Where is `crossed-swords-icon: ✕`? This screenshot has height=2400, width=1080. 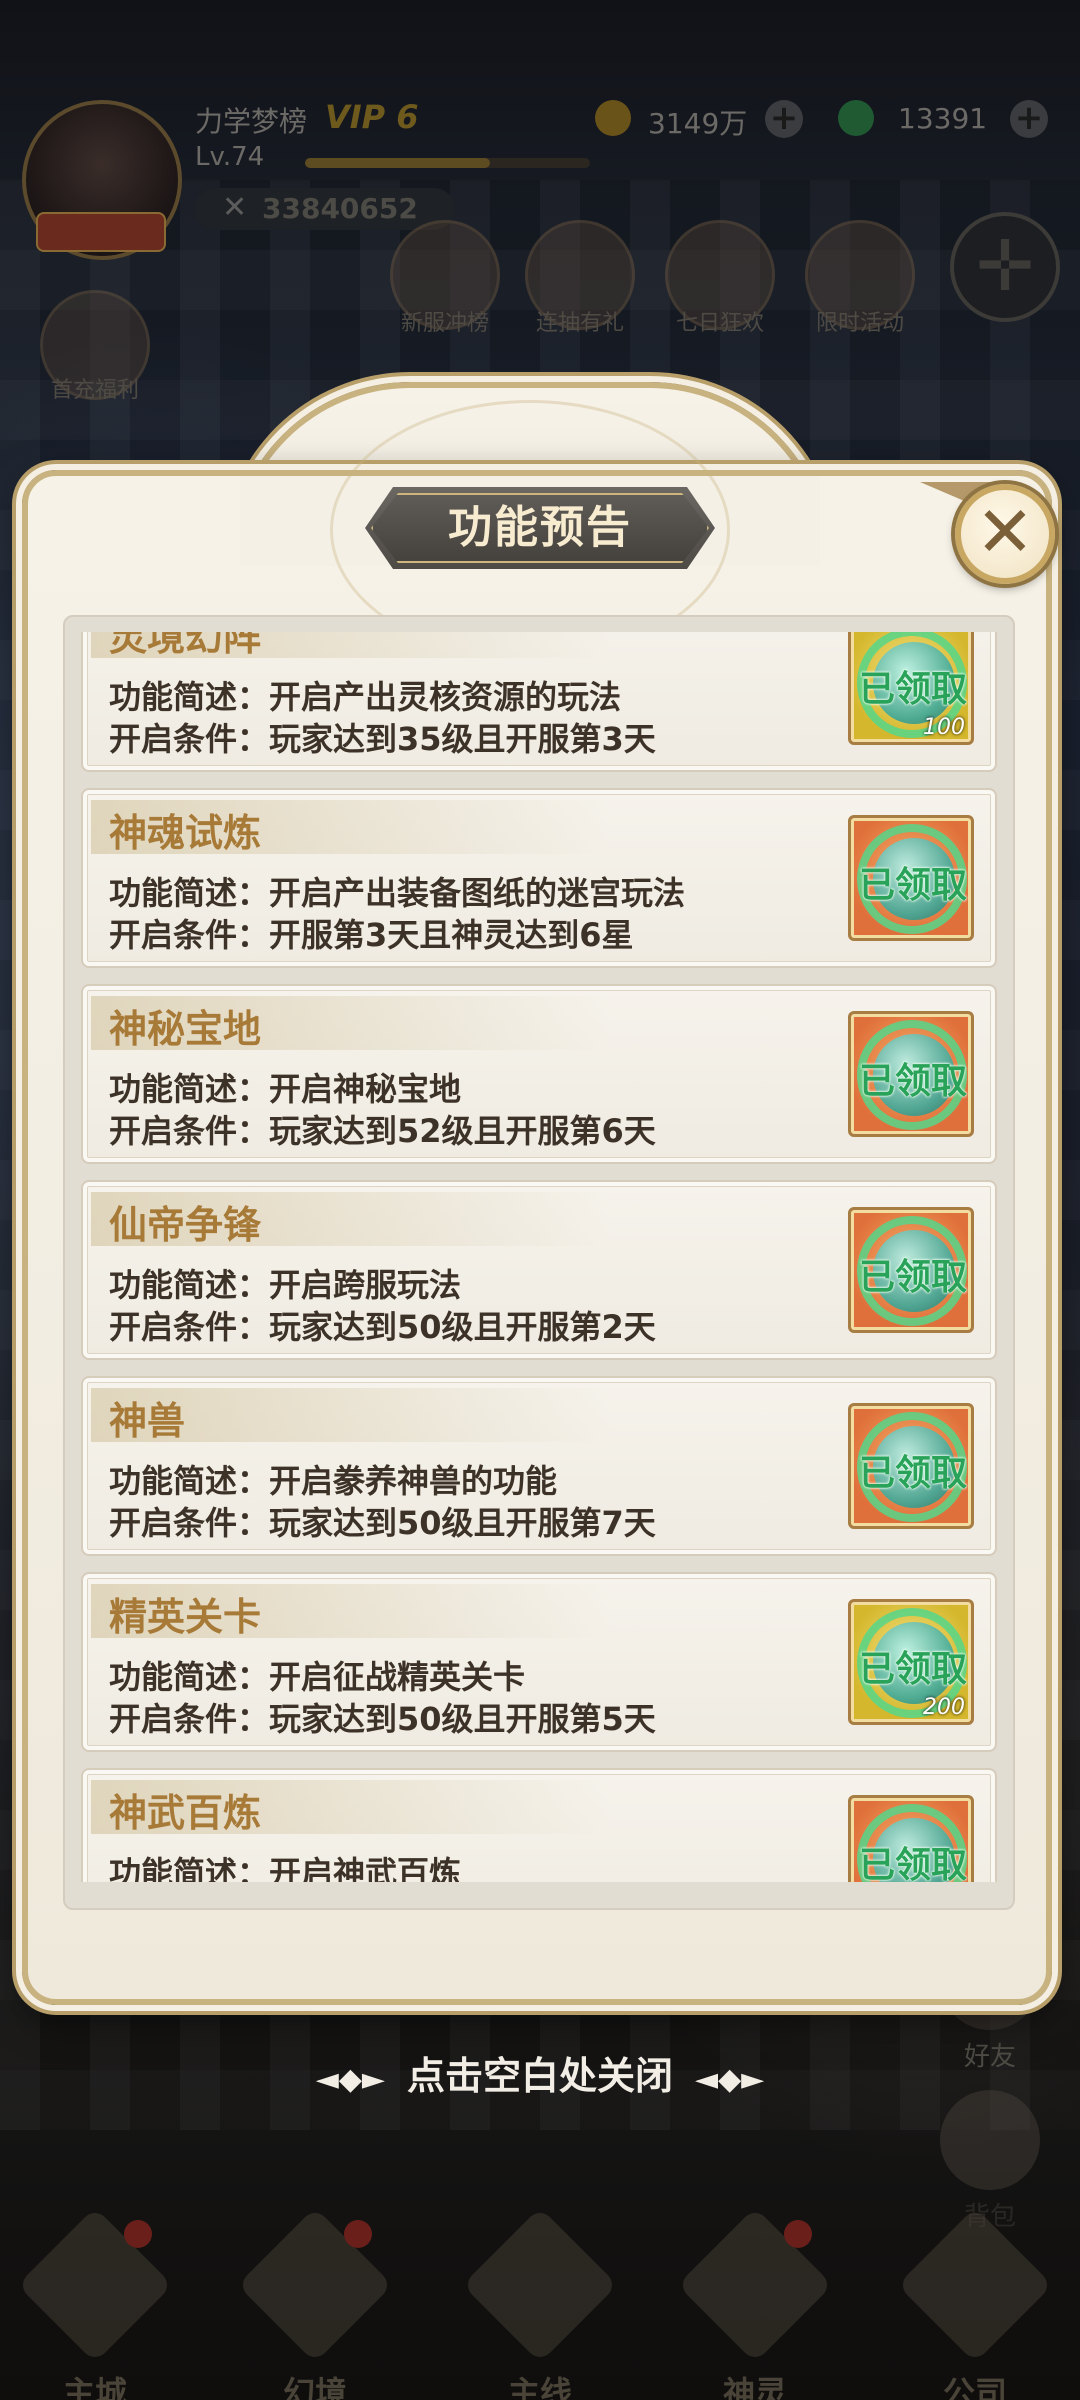 crossed-swords-icon: ✕ is located at coordinates (235, 207).